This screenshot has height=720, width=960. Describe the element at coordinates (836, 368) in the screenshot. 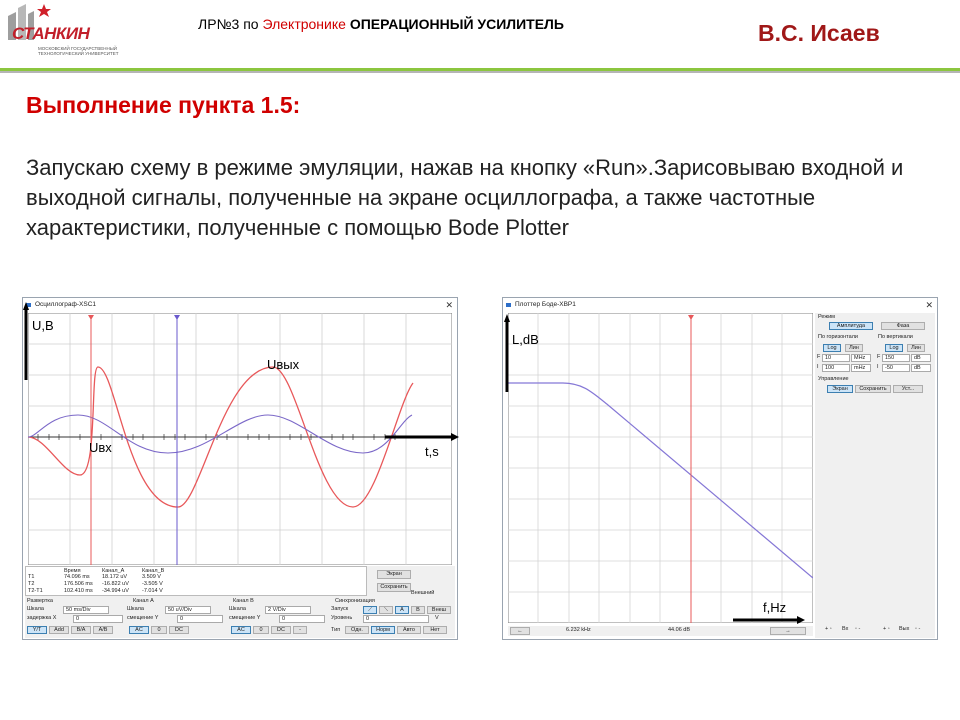

I see `horizontal-initial-field: 100` at that location.